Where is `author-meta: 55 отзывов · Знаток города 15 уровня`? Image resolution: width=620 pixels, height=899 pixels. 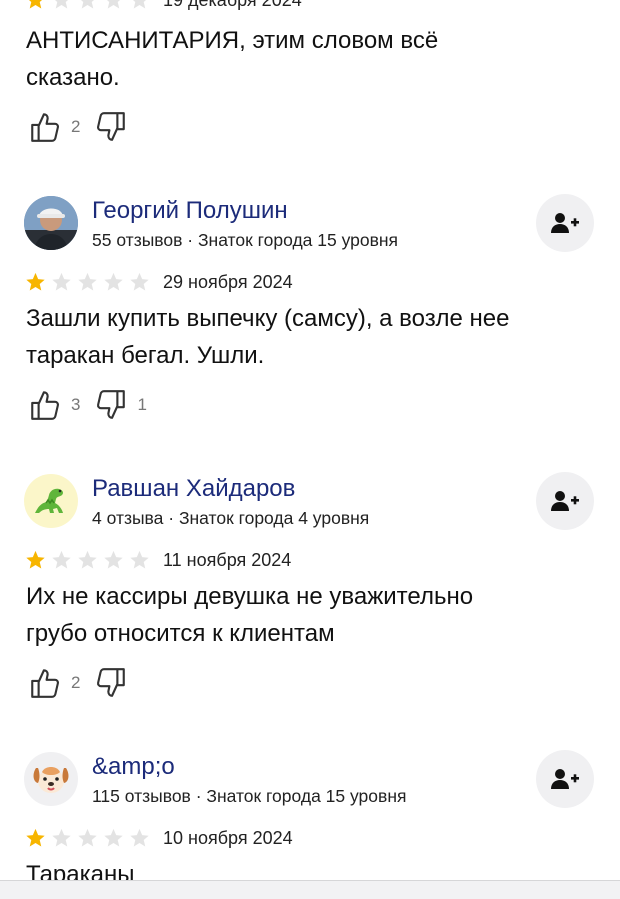
author-meta: 55 отзывов · Знаток города 15 уровня is located at coordinates (245, 240).